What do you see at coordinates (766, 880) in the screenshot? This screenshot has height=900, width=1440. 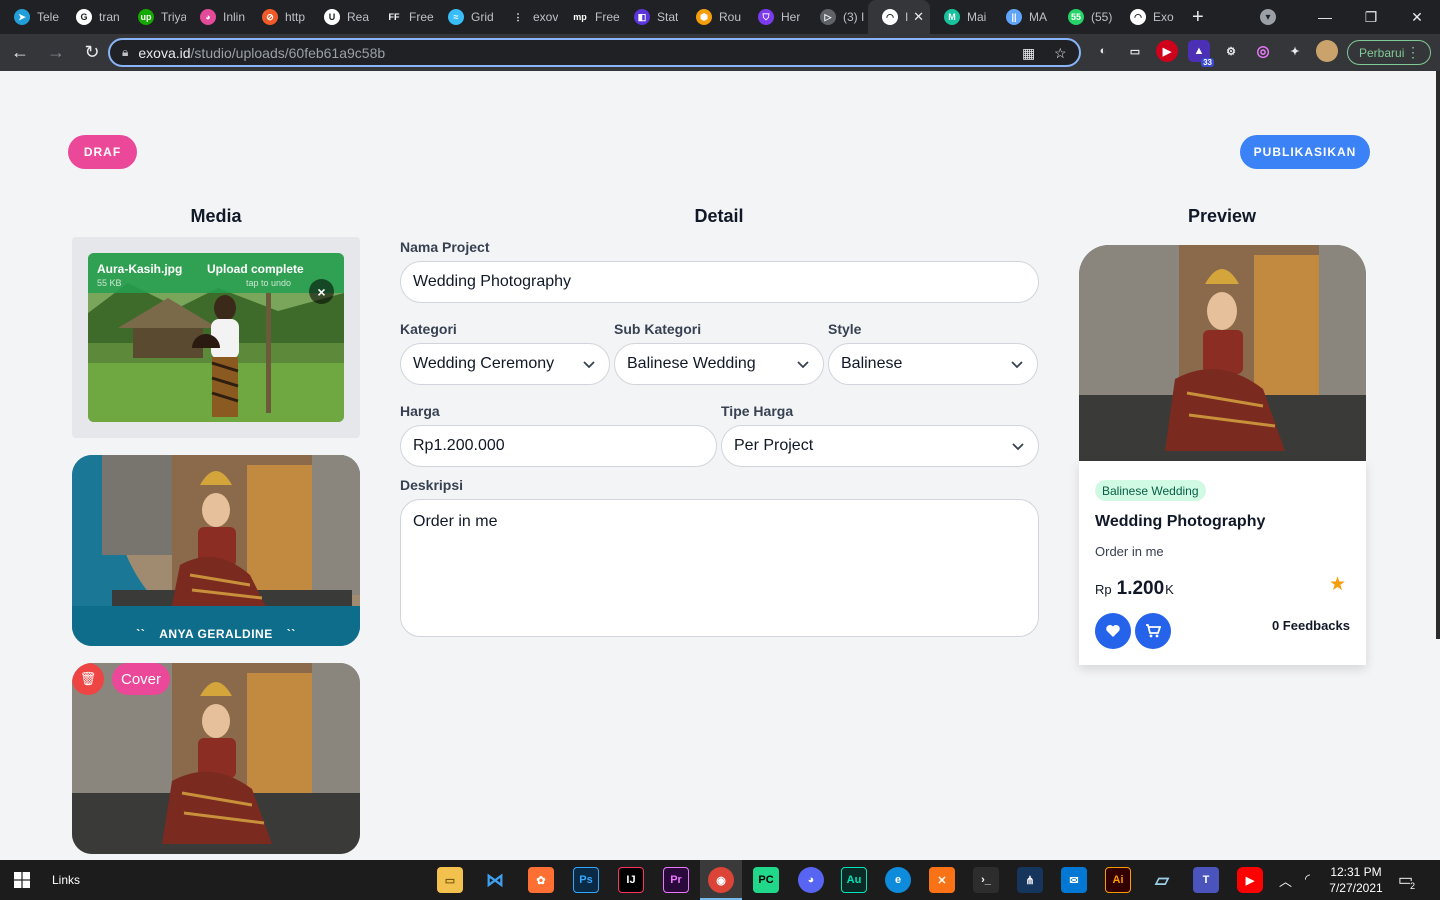 I see `pycharm-icon: PC` at bounding box center [766, 880].